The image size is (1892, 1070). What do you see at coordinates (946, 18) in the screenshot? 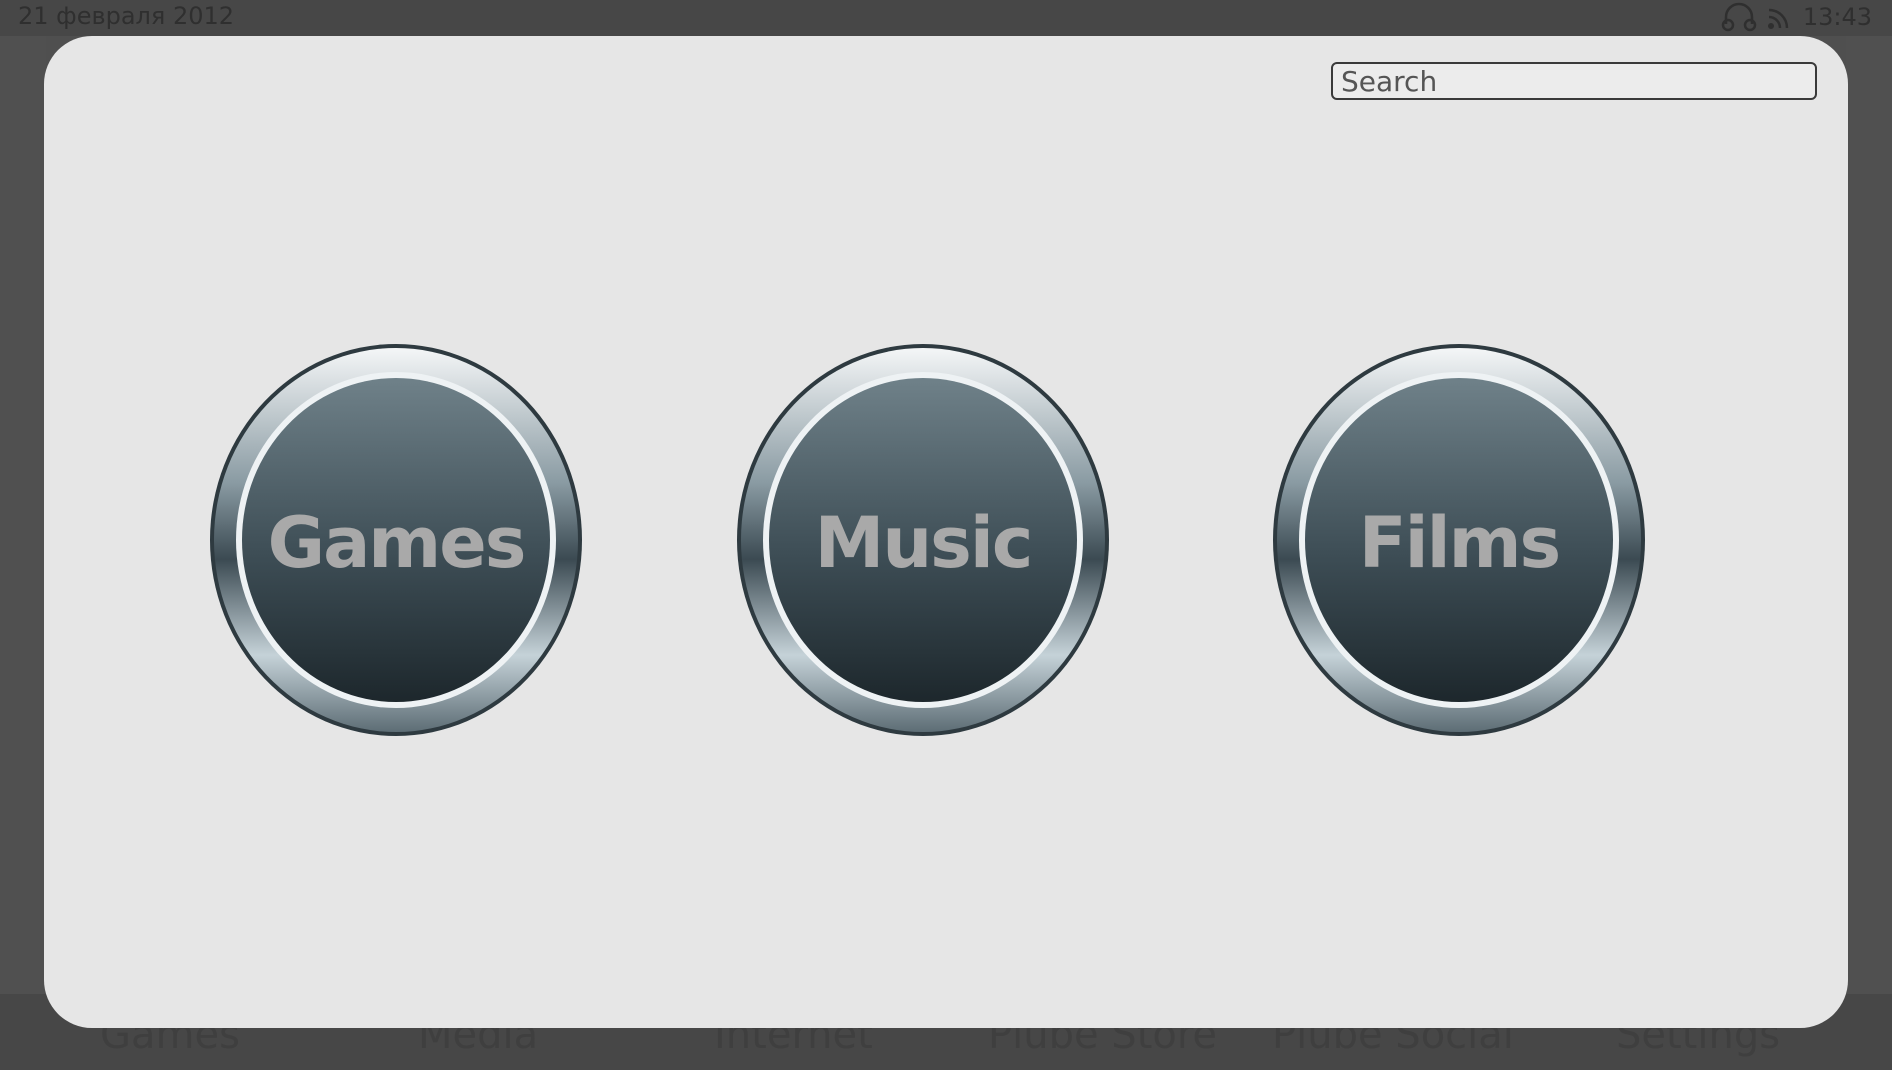
I see `status-bar: 21 февраля 2012 13:43` at bounding box center [946, 18].